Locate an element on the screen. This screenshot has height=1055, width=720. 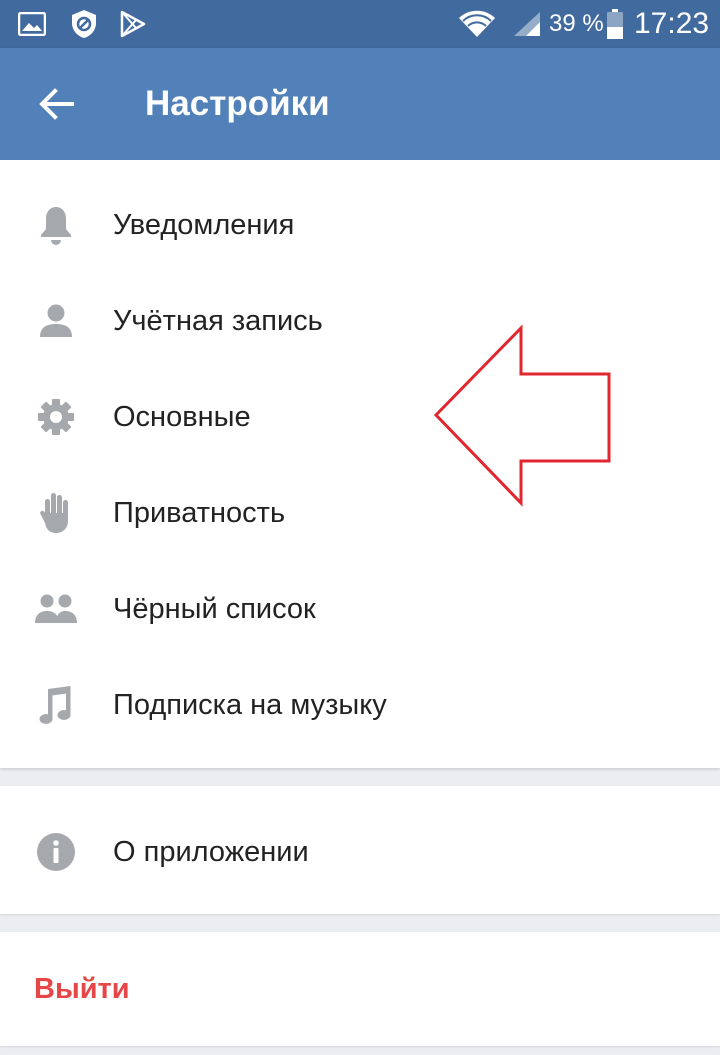
clock: 17:23 is located at coordinates (672, 23).